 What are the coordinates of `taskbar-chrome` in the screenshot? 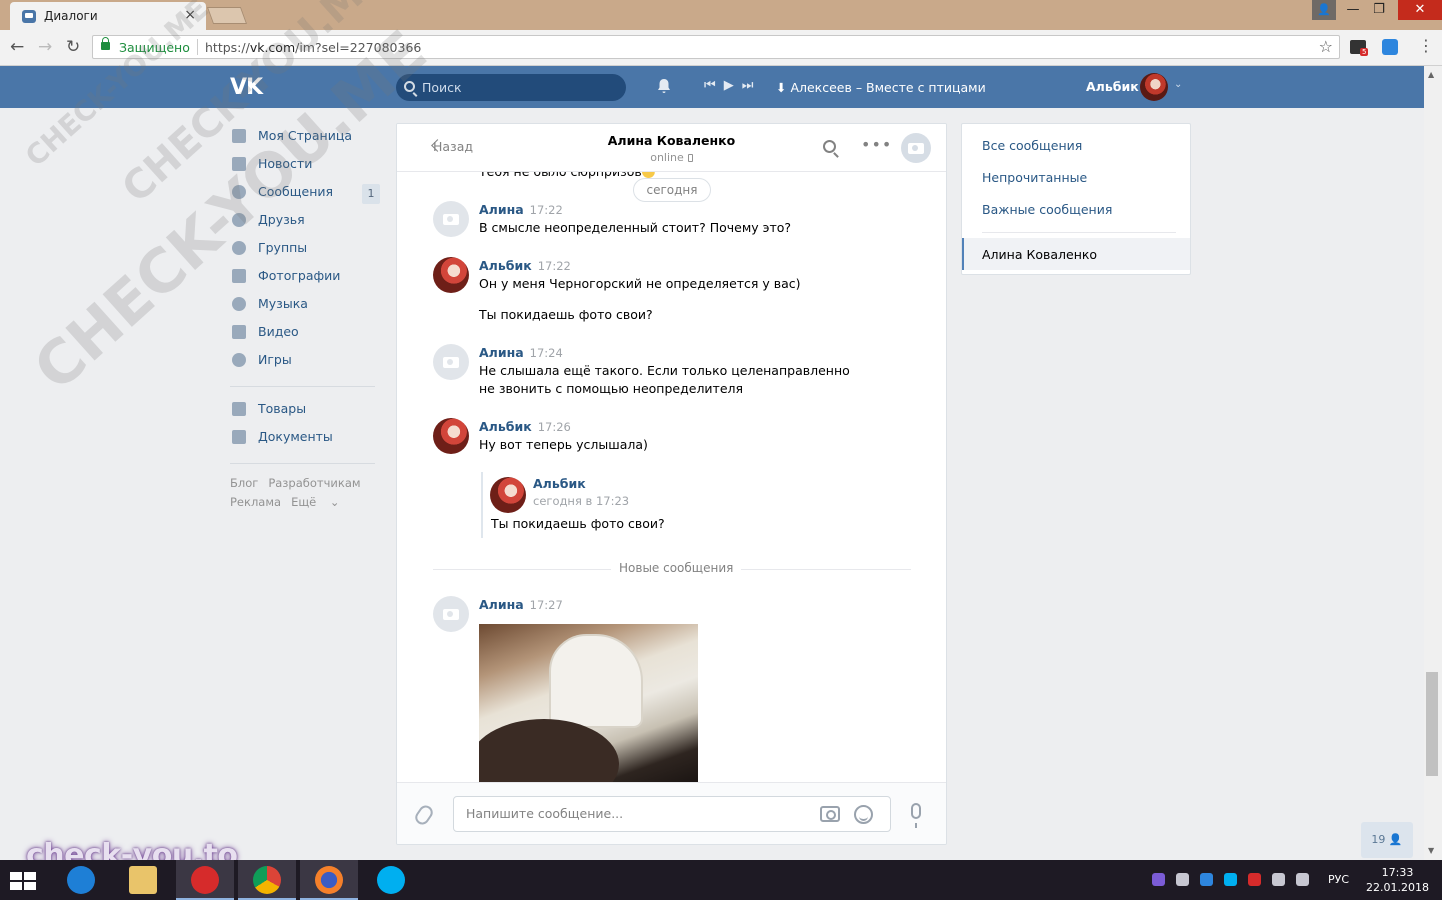 It's located at (267, 880).